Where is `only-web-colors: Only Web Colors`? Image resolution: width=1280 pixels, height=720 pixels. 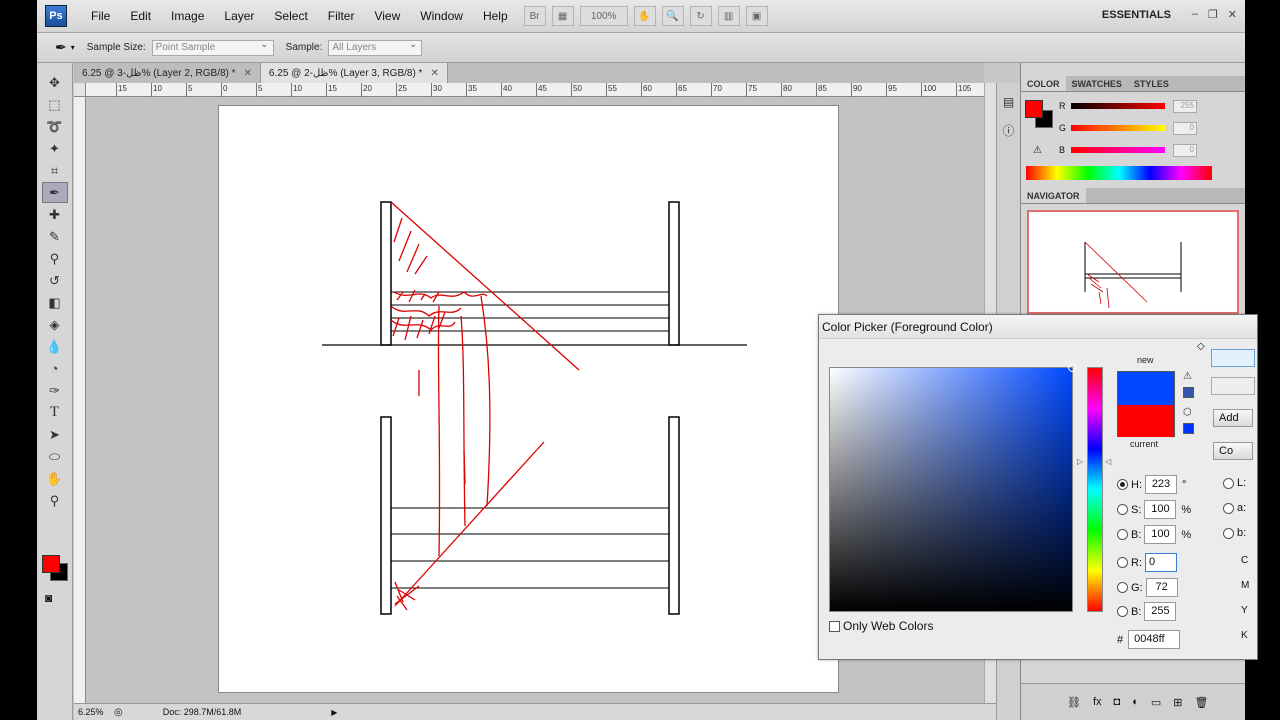 only-web-colors: Only Web Colors is located at coordinates (881, 626).